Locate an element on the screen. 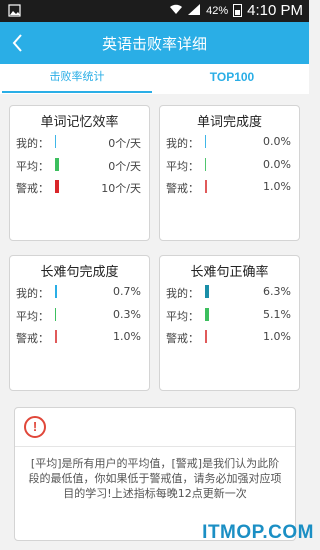 The image size is (320, 550). status-bar: 42% 4:10 PM is located at coordinates (154, 11).